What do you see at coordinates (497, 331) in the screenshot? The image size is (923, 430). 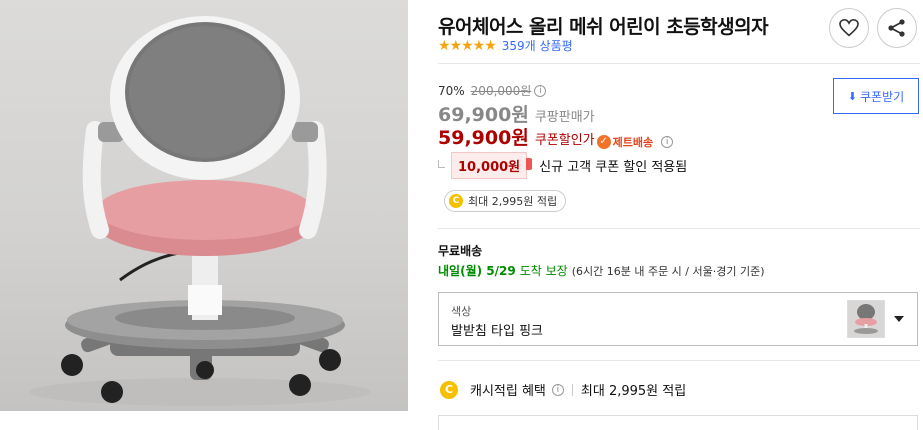 I see `option-value: 발받침 타입 핑크` at bounding box center [497, 331].